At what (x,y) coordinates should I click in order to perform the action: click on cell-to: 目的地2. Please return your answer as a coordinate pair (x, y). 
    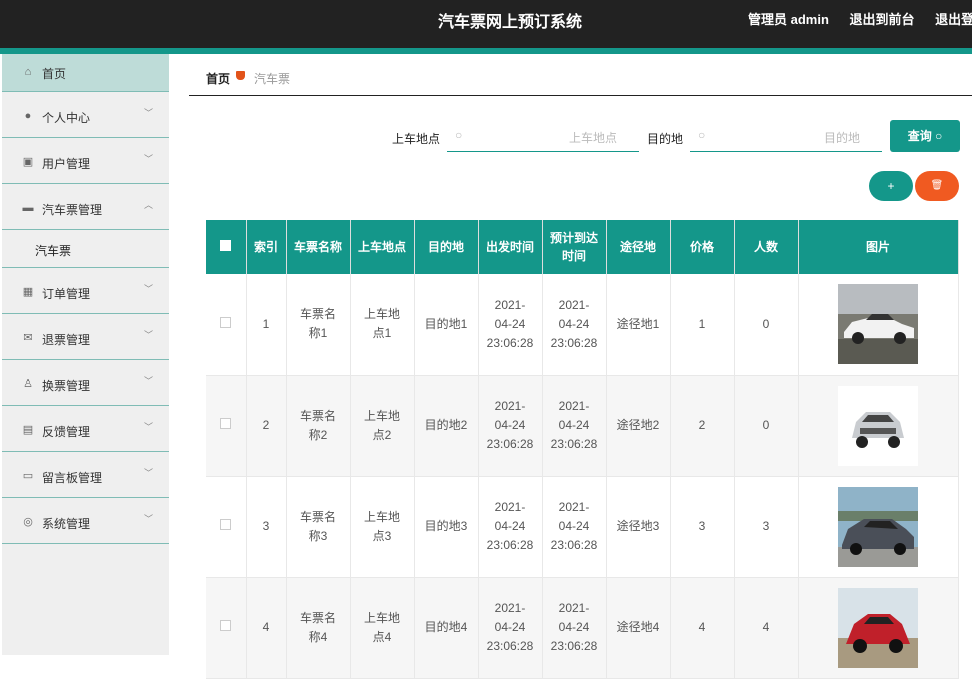
    Looking at the image, I should click on (446, 426).